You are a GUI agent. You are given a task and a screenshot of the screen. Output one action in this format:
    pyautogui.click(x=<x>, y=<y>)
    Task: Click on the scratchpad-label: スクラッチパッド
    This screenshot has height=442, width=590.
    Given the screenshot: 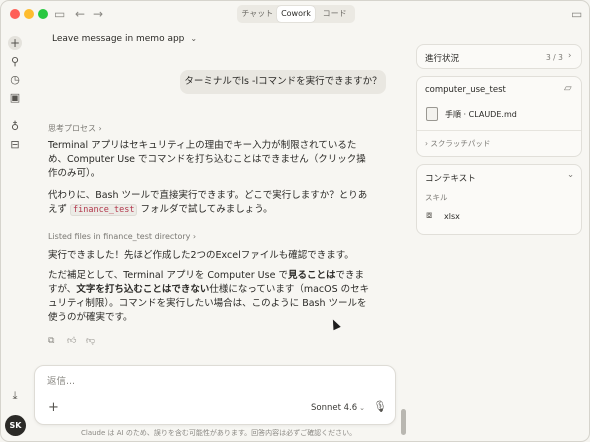 What is the action you would take?
    pyautogui.click(x=460, y=143)
    